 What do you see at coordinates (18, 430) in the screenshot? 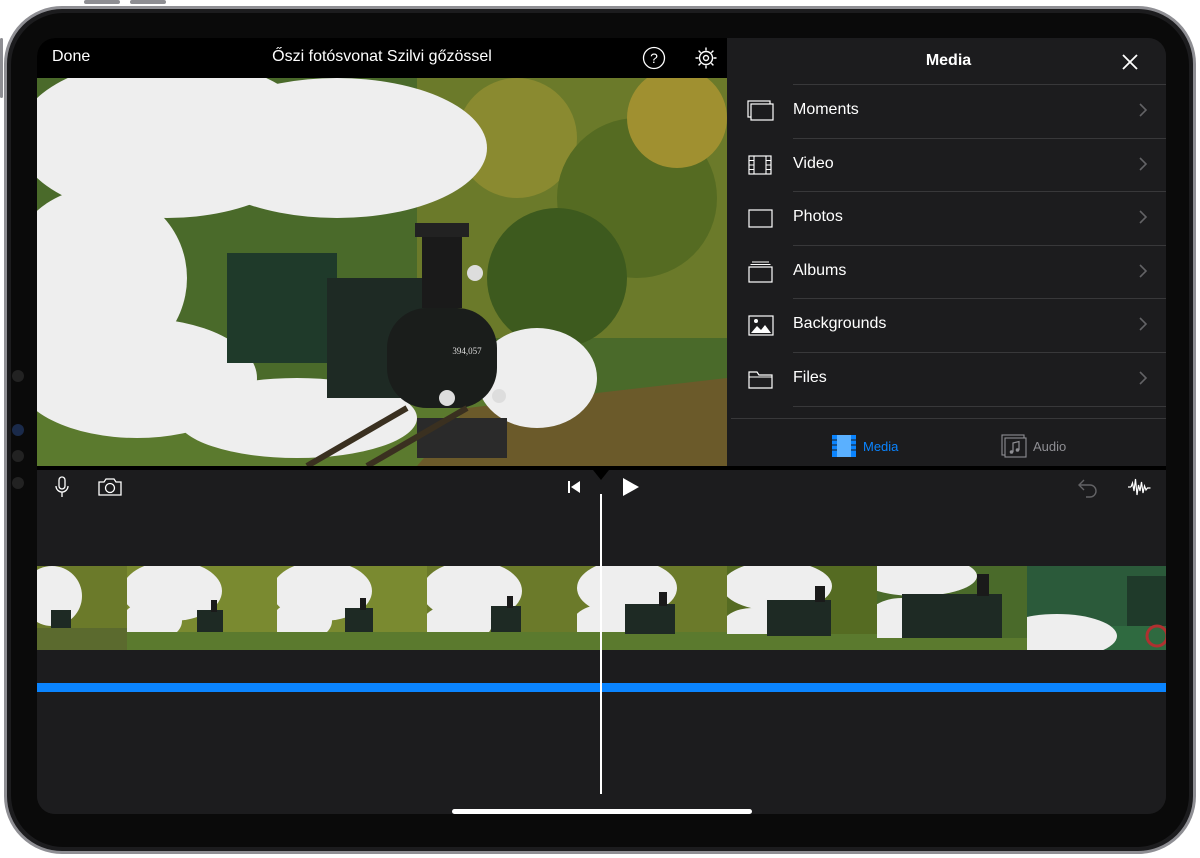
I see `camera-lens` at bounding box center [18, 430].